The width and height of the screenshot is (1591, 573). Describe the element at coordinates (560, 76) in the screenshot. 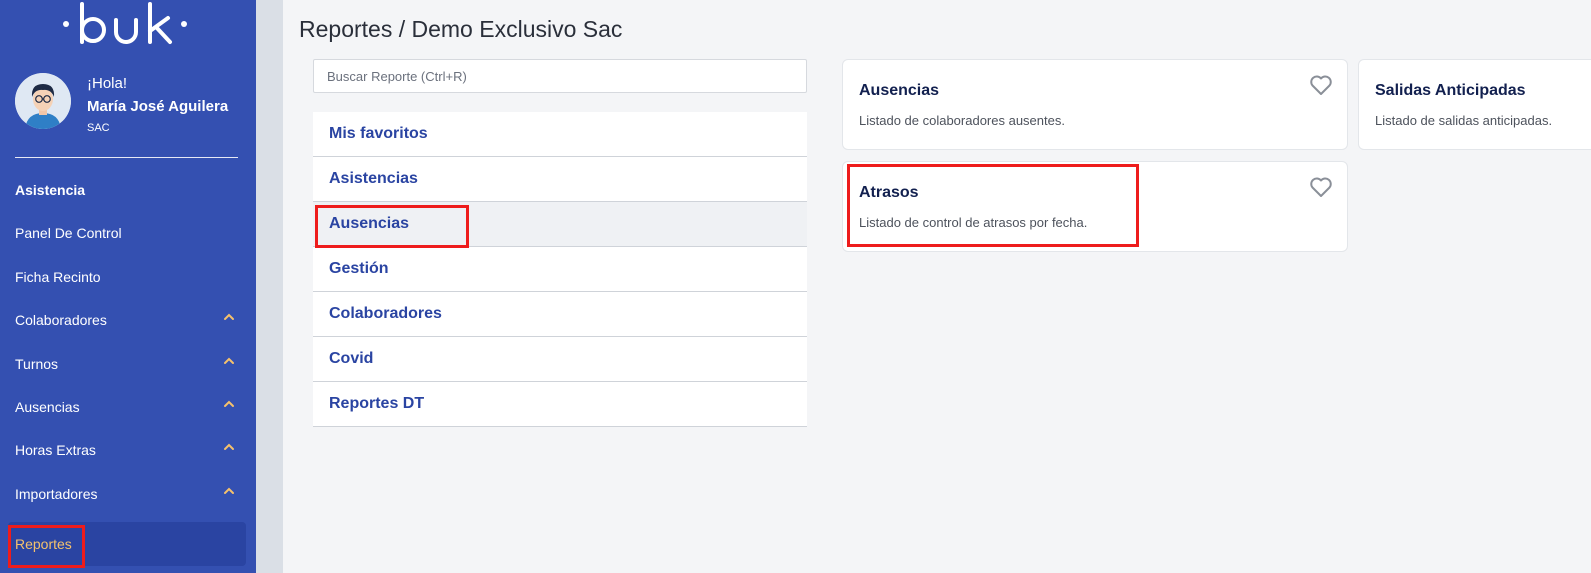

I see `search-input` at that location.